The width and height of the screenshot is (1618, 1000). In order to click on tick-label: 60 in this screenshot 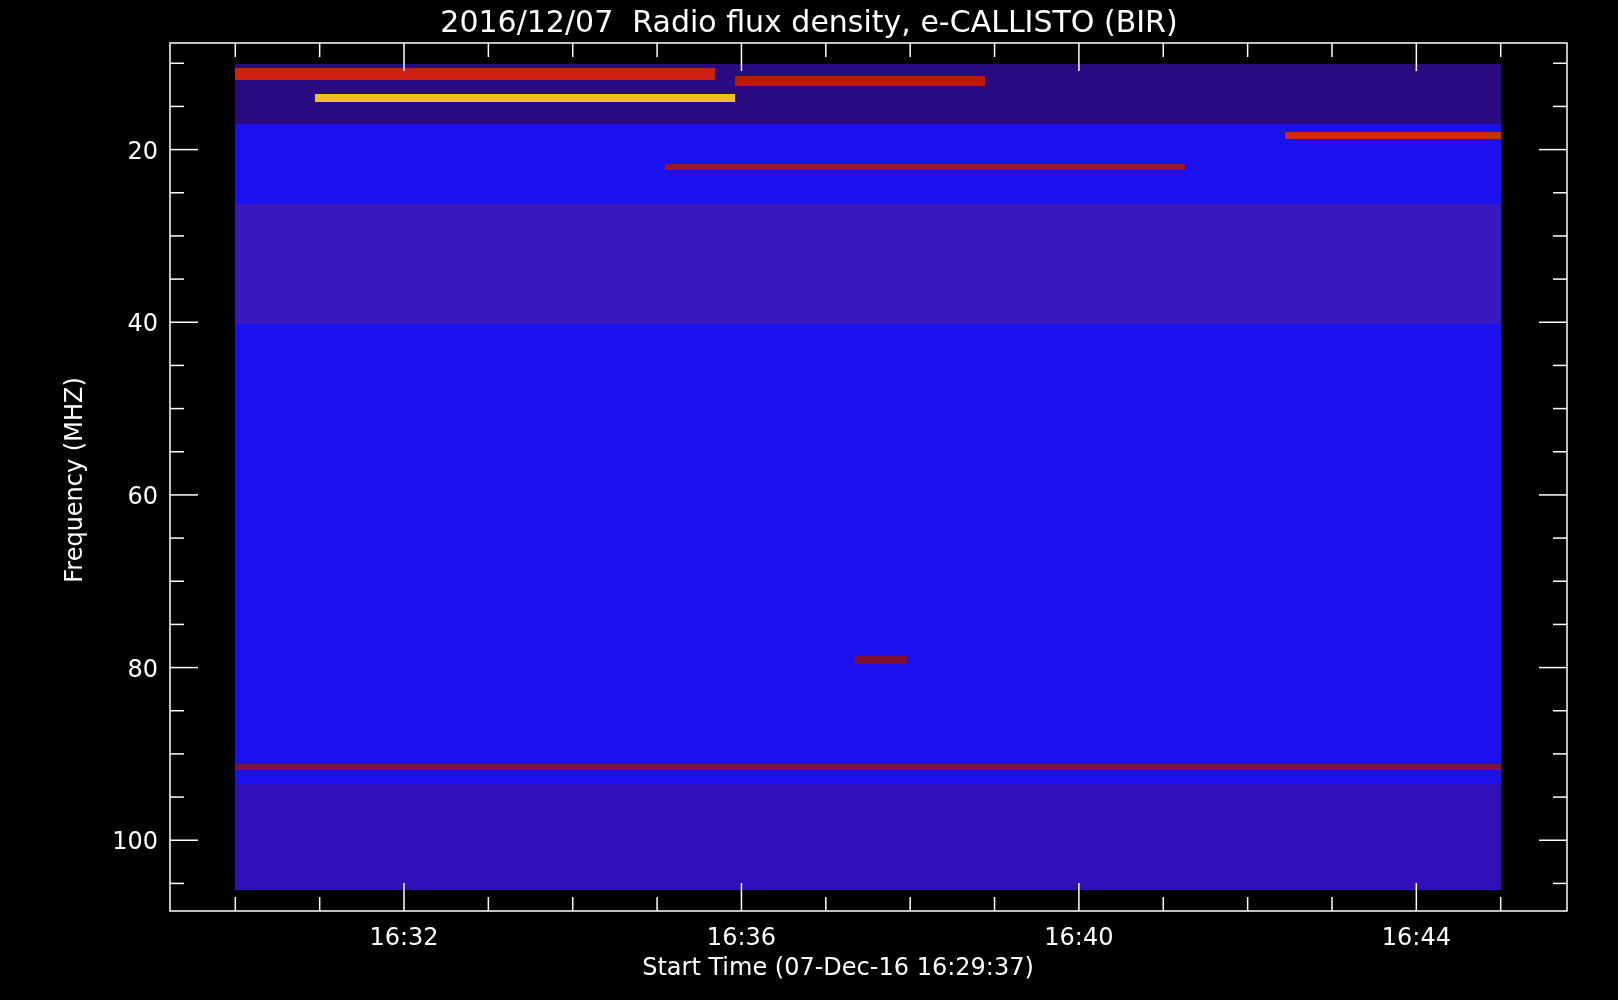, I will do `click(142, 495)`.